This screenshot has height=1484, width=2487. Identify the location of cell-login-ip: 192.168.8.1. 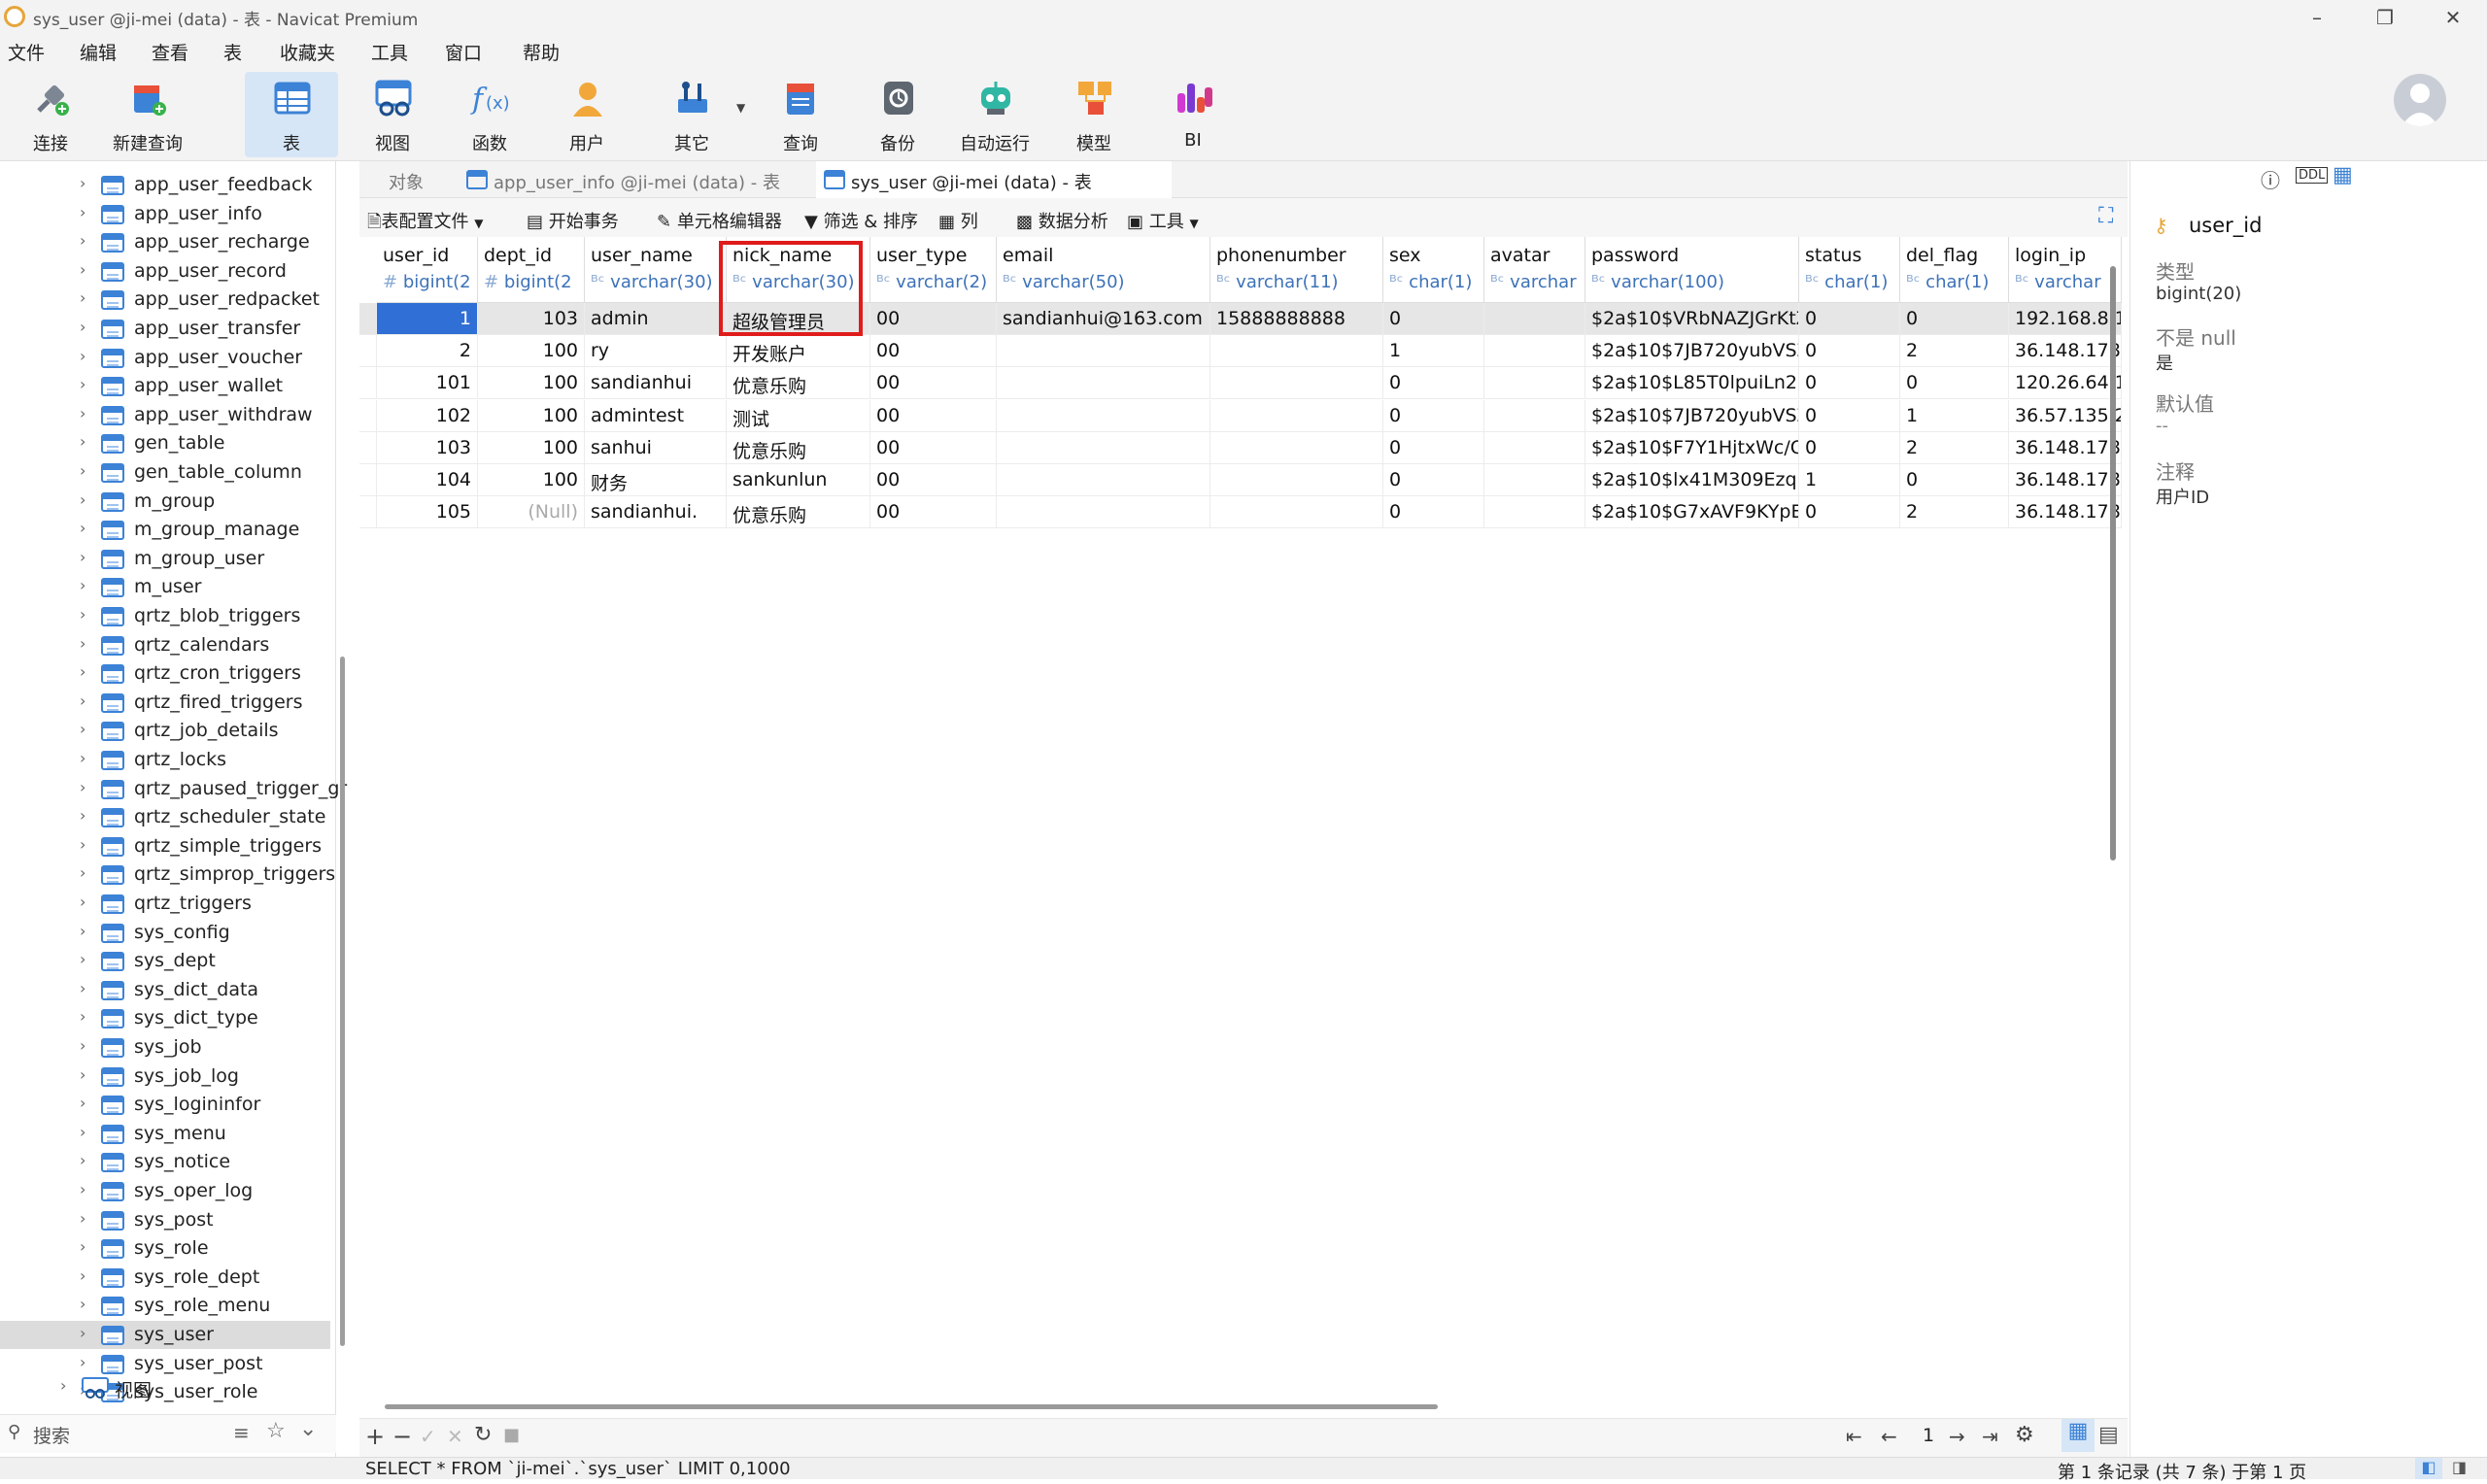
(2065, 319).